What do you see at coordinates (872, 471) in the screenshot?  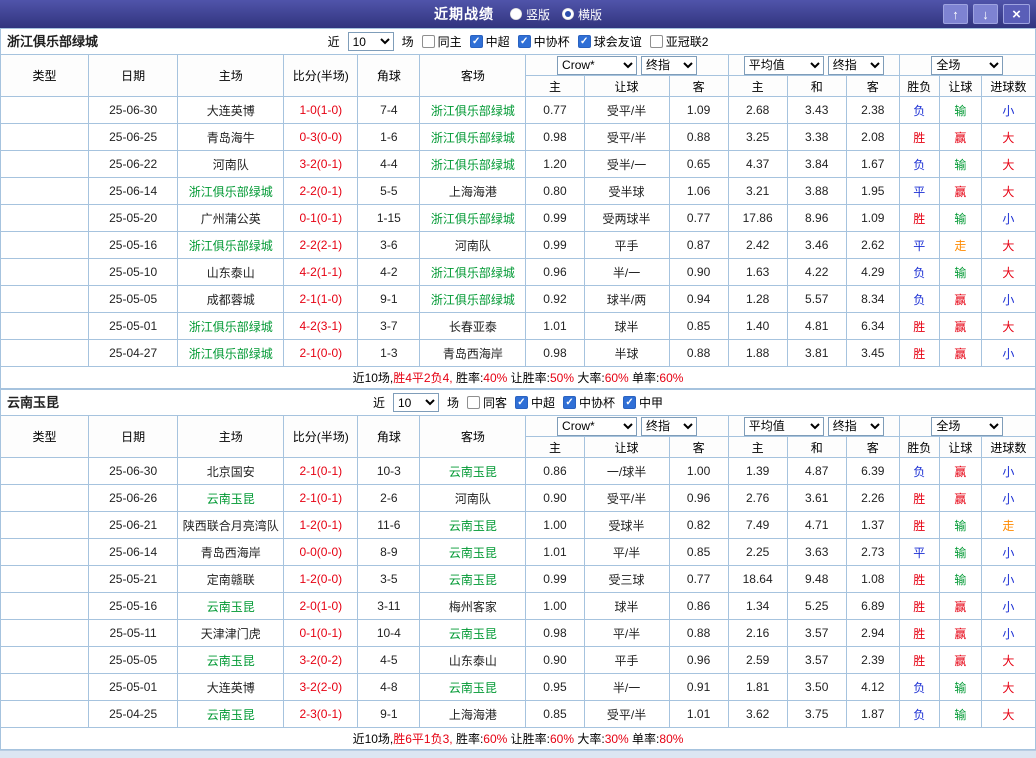 I see `euro-away-odds: 6.39` at bounding box center [872, 471].